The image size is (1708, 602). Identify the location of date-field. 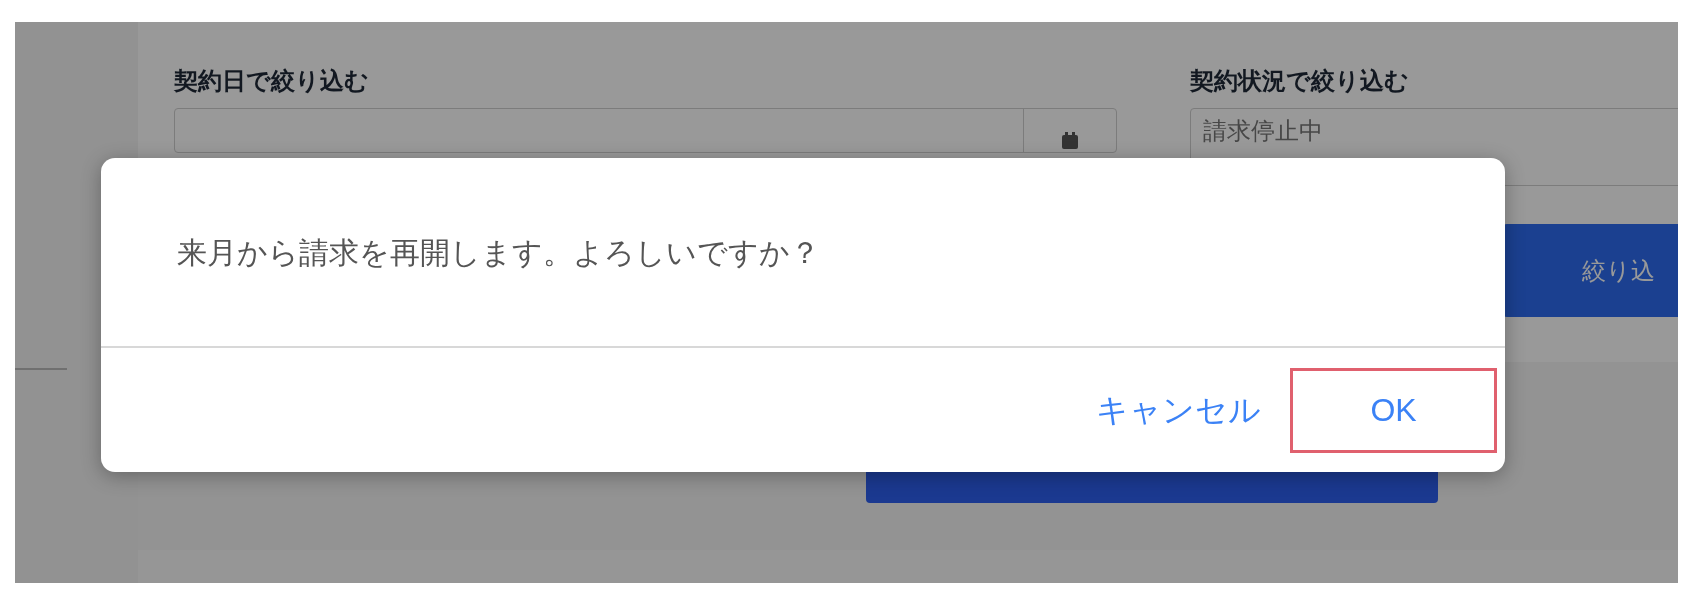
(645, 130).